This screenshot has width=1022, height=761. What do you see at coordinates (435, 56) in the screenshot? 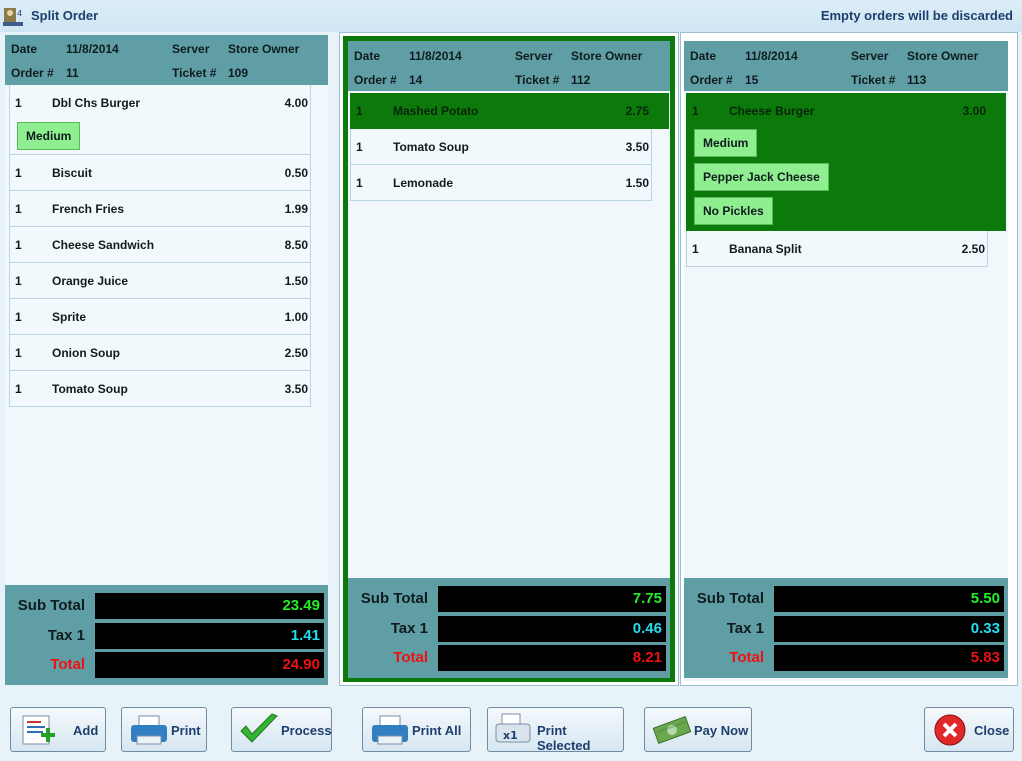
I see `date-value: 11/8/2014` at bounding box center [435, 56].